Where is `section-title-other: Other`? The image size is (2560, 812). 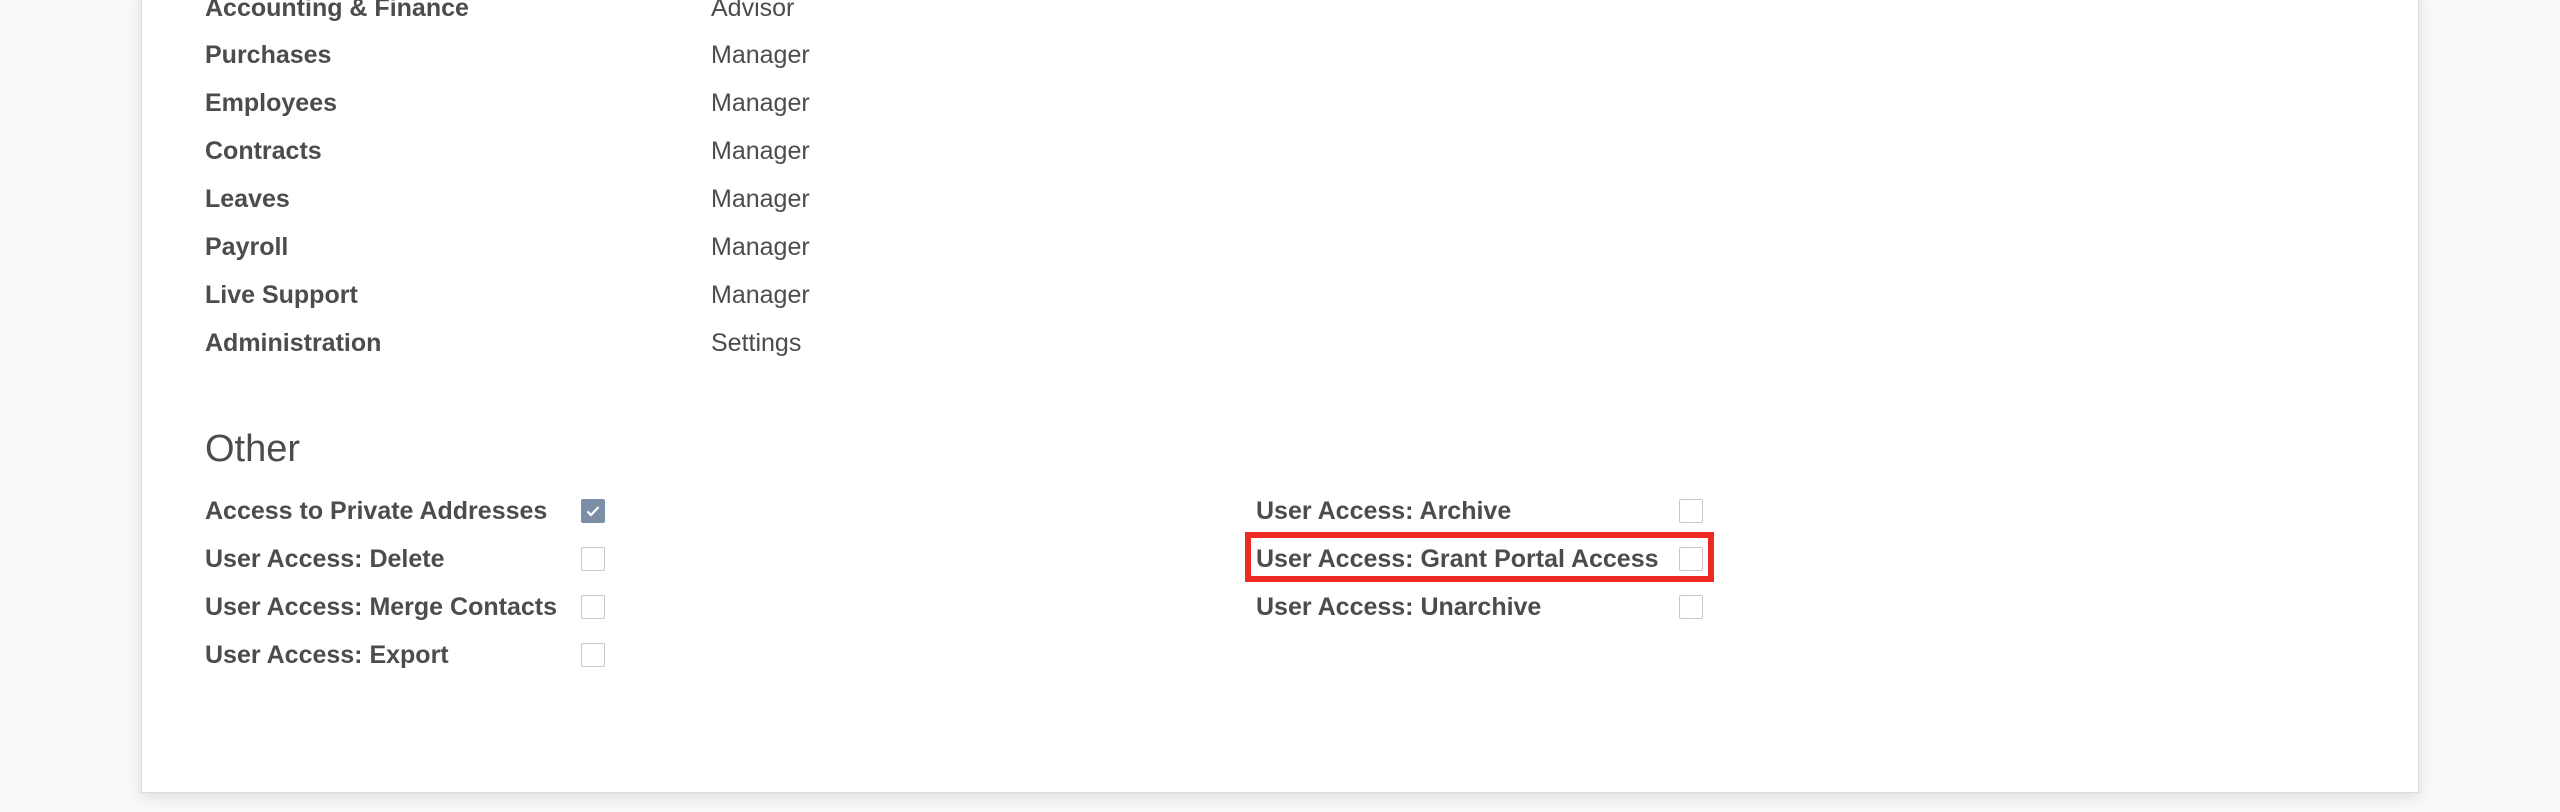
section-title-other: Other is located at coordinates (253, 449).